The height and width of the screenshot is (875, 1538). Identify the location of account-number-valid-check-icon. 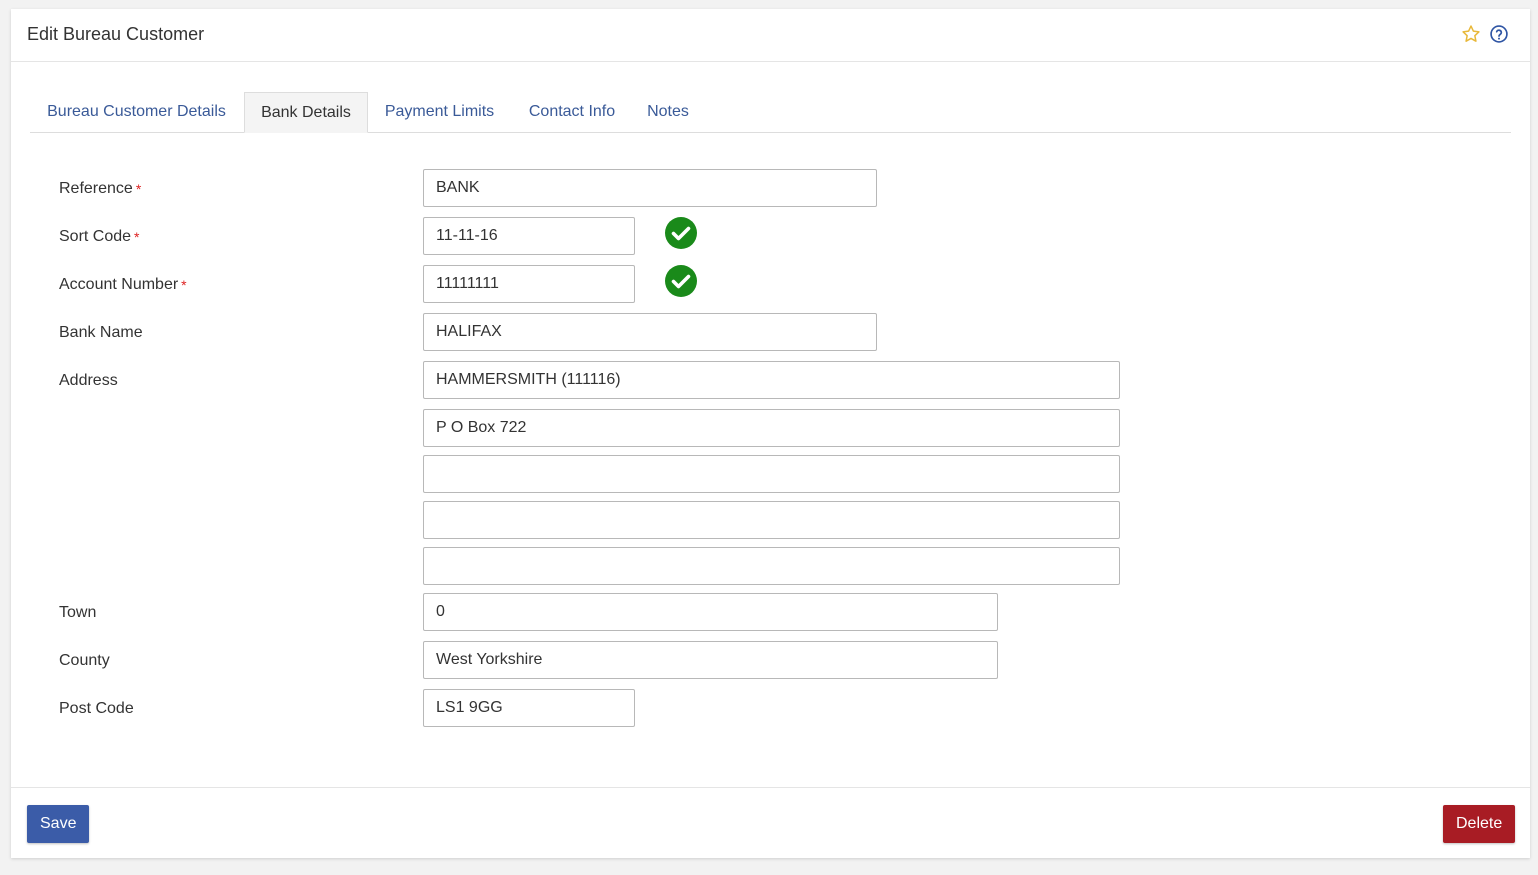
(681, 281).